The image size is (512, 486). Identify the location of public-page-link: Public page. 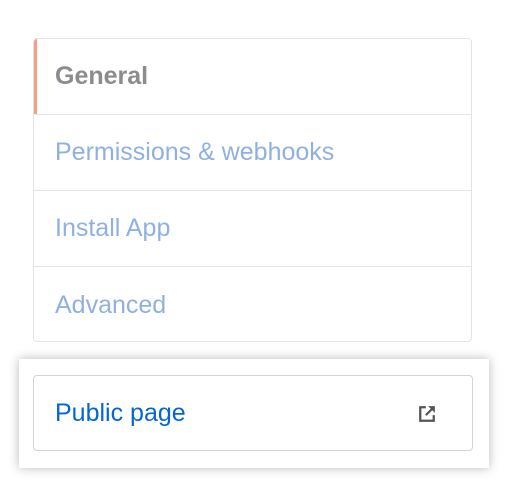
(253, 413).